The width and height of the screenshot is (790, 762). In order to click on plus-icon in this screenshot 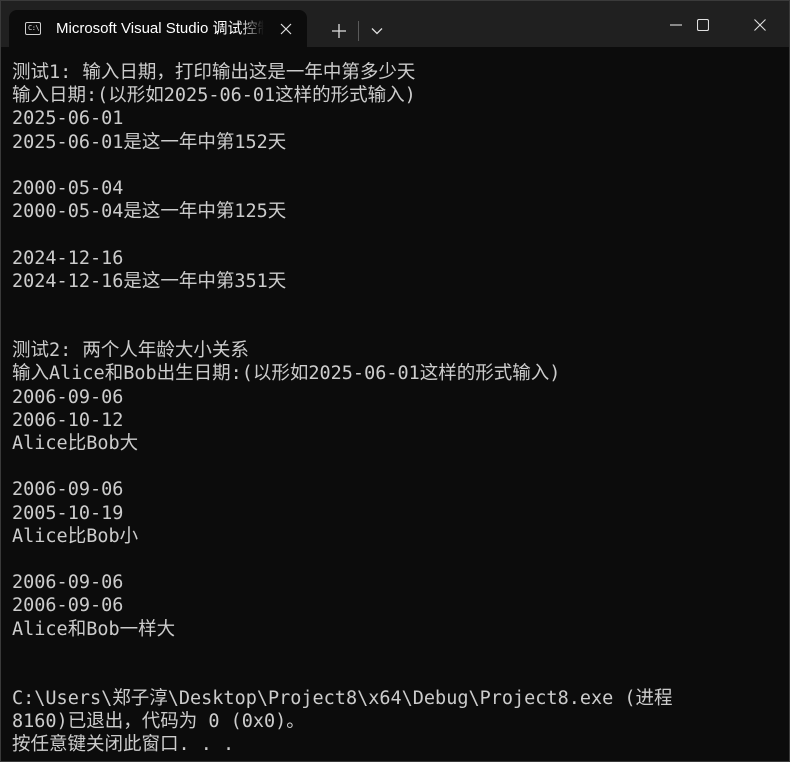, I will do `click(339, 31)`.